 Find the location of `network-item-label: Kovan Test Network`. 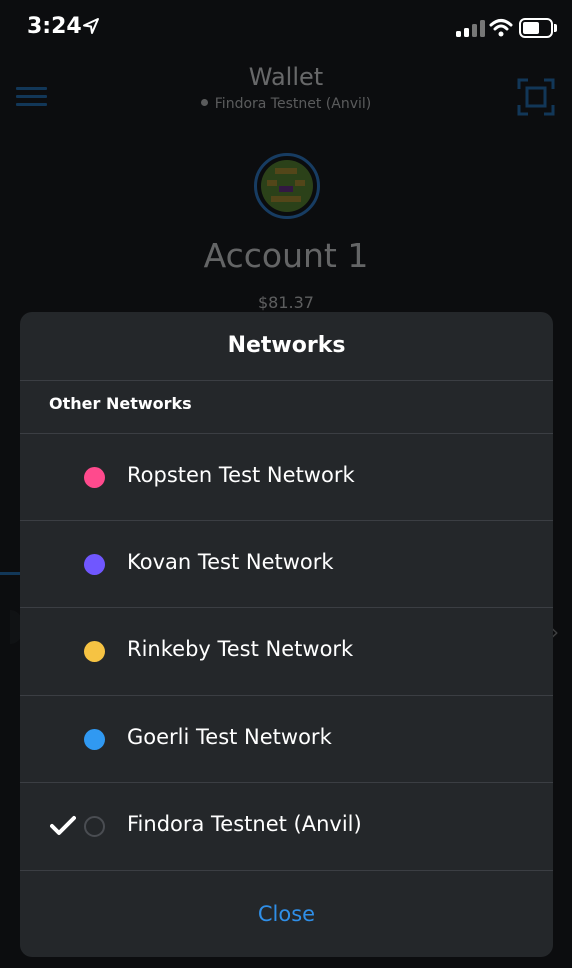

network-item-label: Kovan Test Network is located at coordinates (230, 562).